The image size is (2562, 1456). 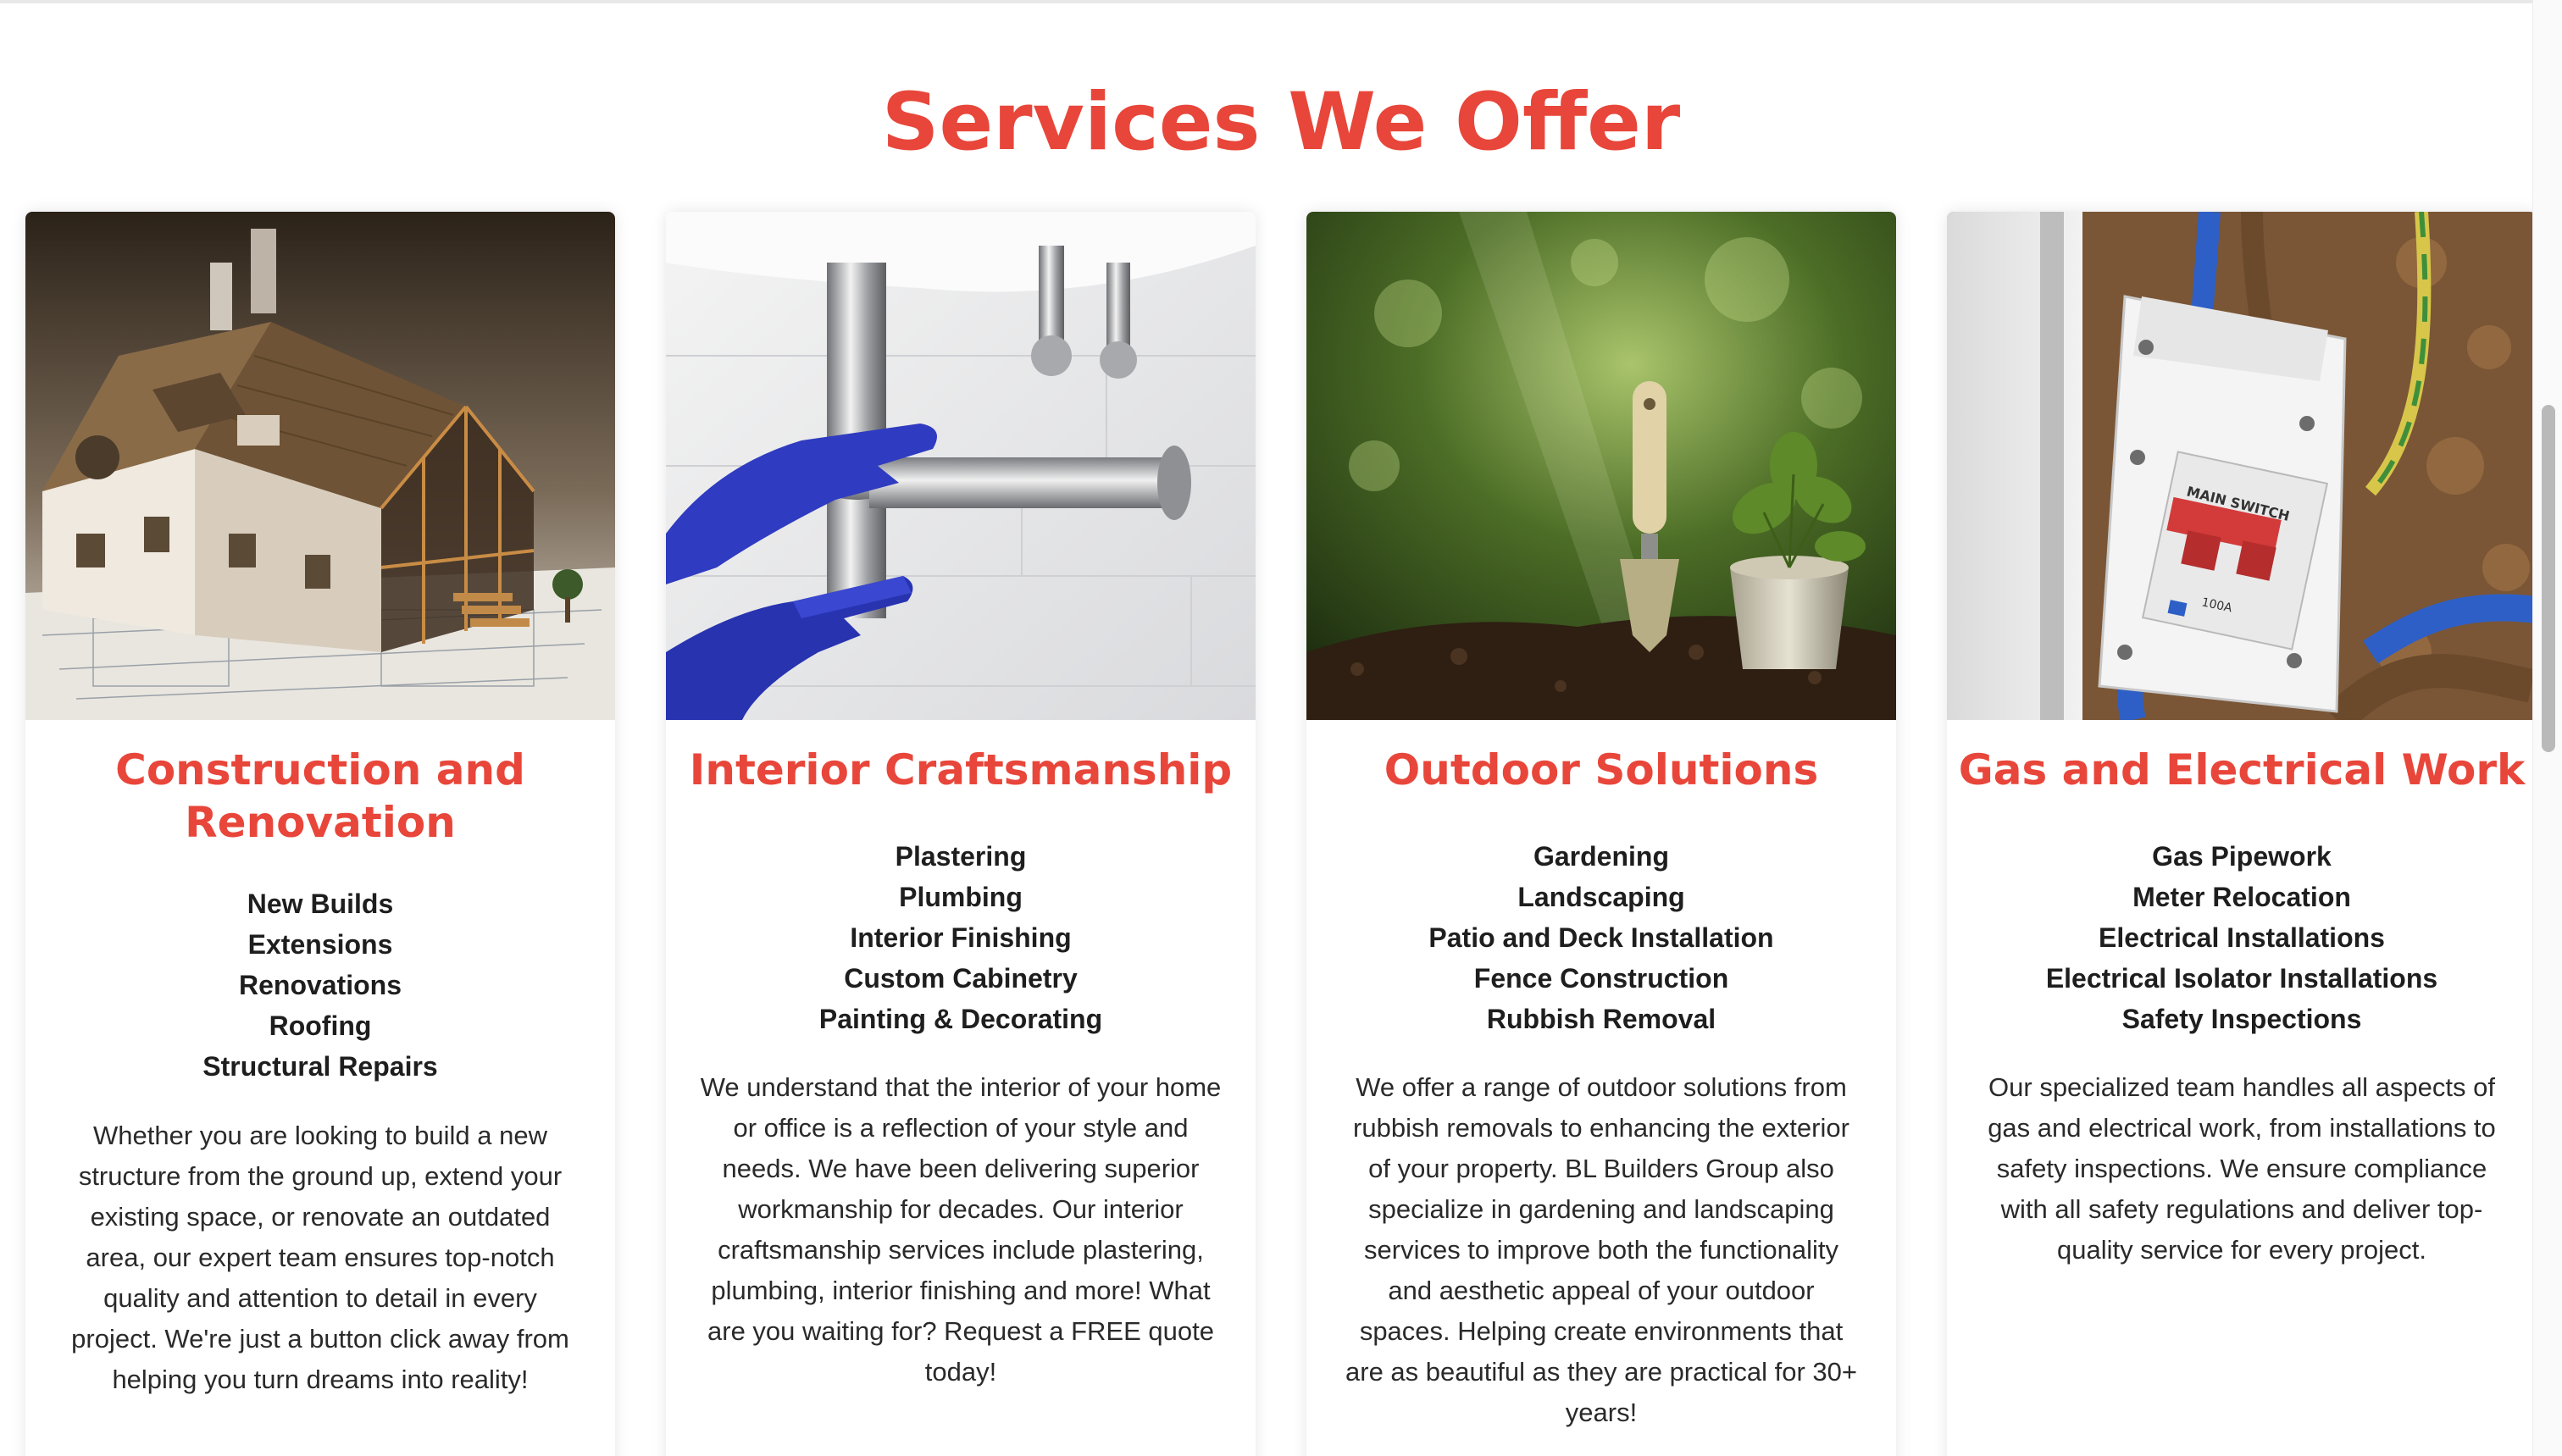 I want to click on vertical-scrollbar, so click(x=2547, y=728).